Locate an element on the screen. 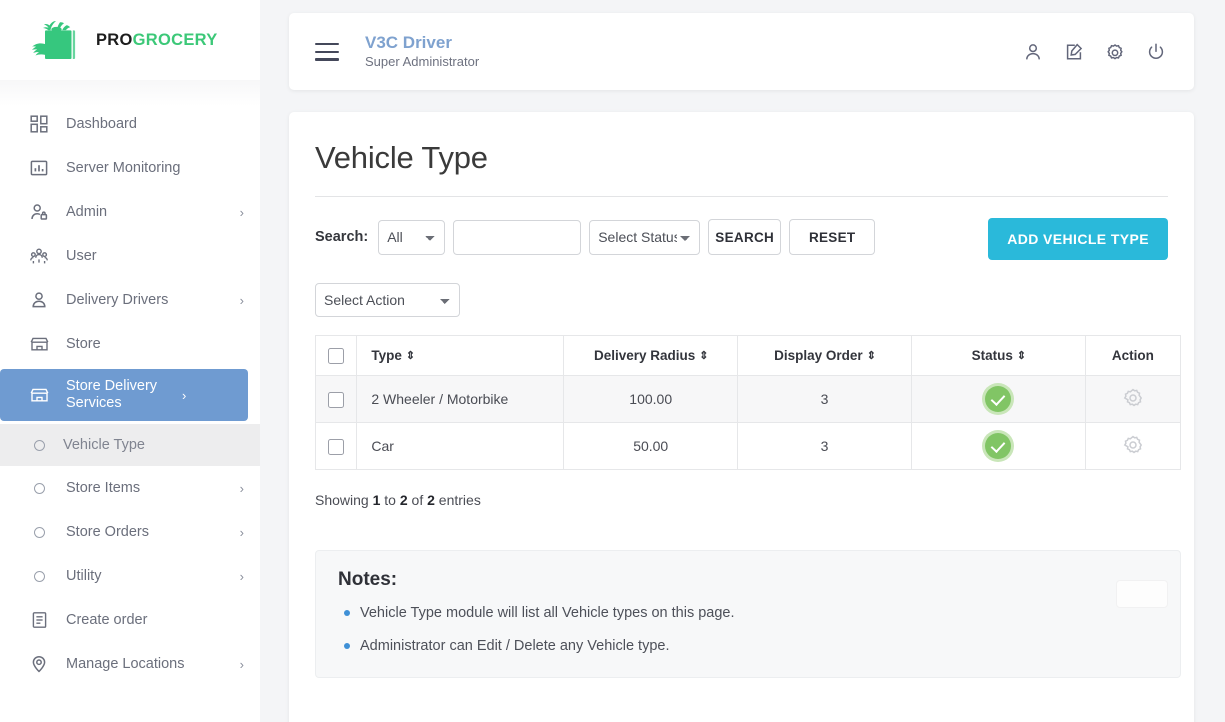 The width and height of the screenshot is (1225, 722). sidebar-item-admin: Admin › is located at coordinates (130, 212).